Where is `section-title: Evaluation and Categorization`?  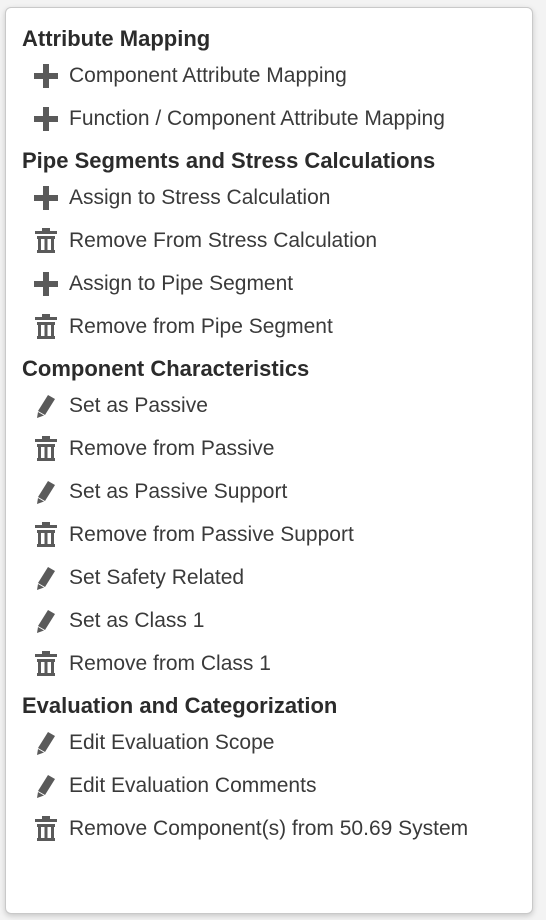
section-title: Evaluation and Categorization is located at coordinates (180, 705).